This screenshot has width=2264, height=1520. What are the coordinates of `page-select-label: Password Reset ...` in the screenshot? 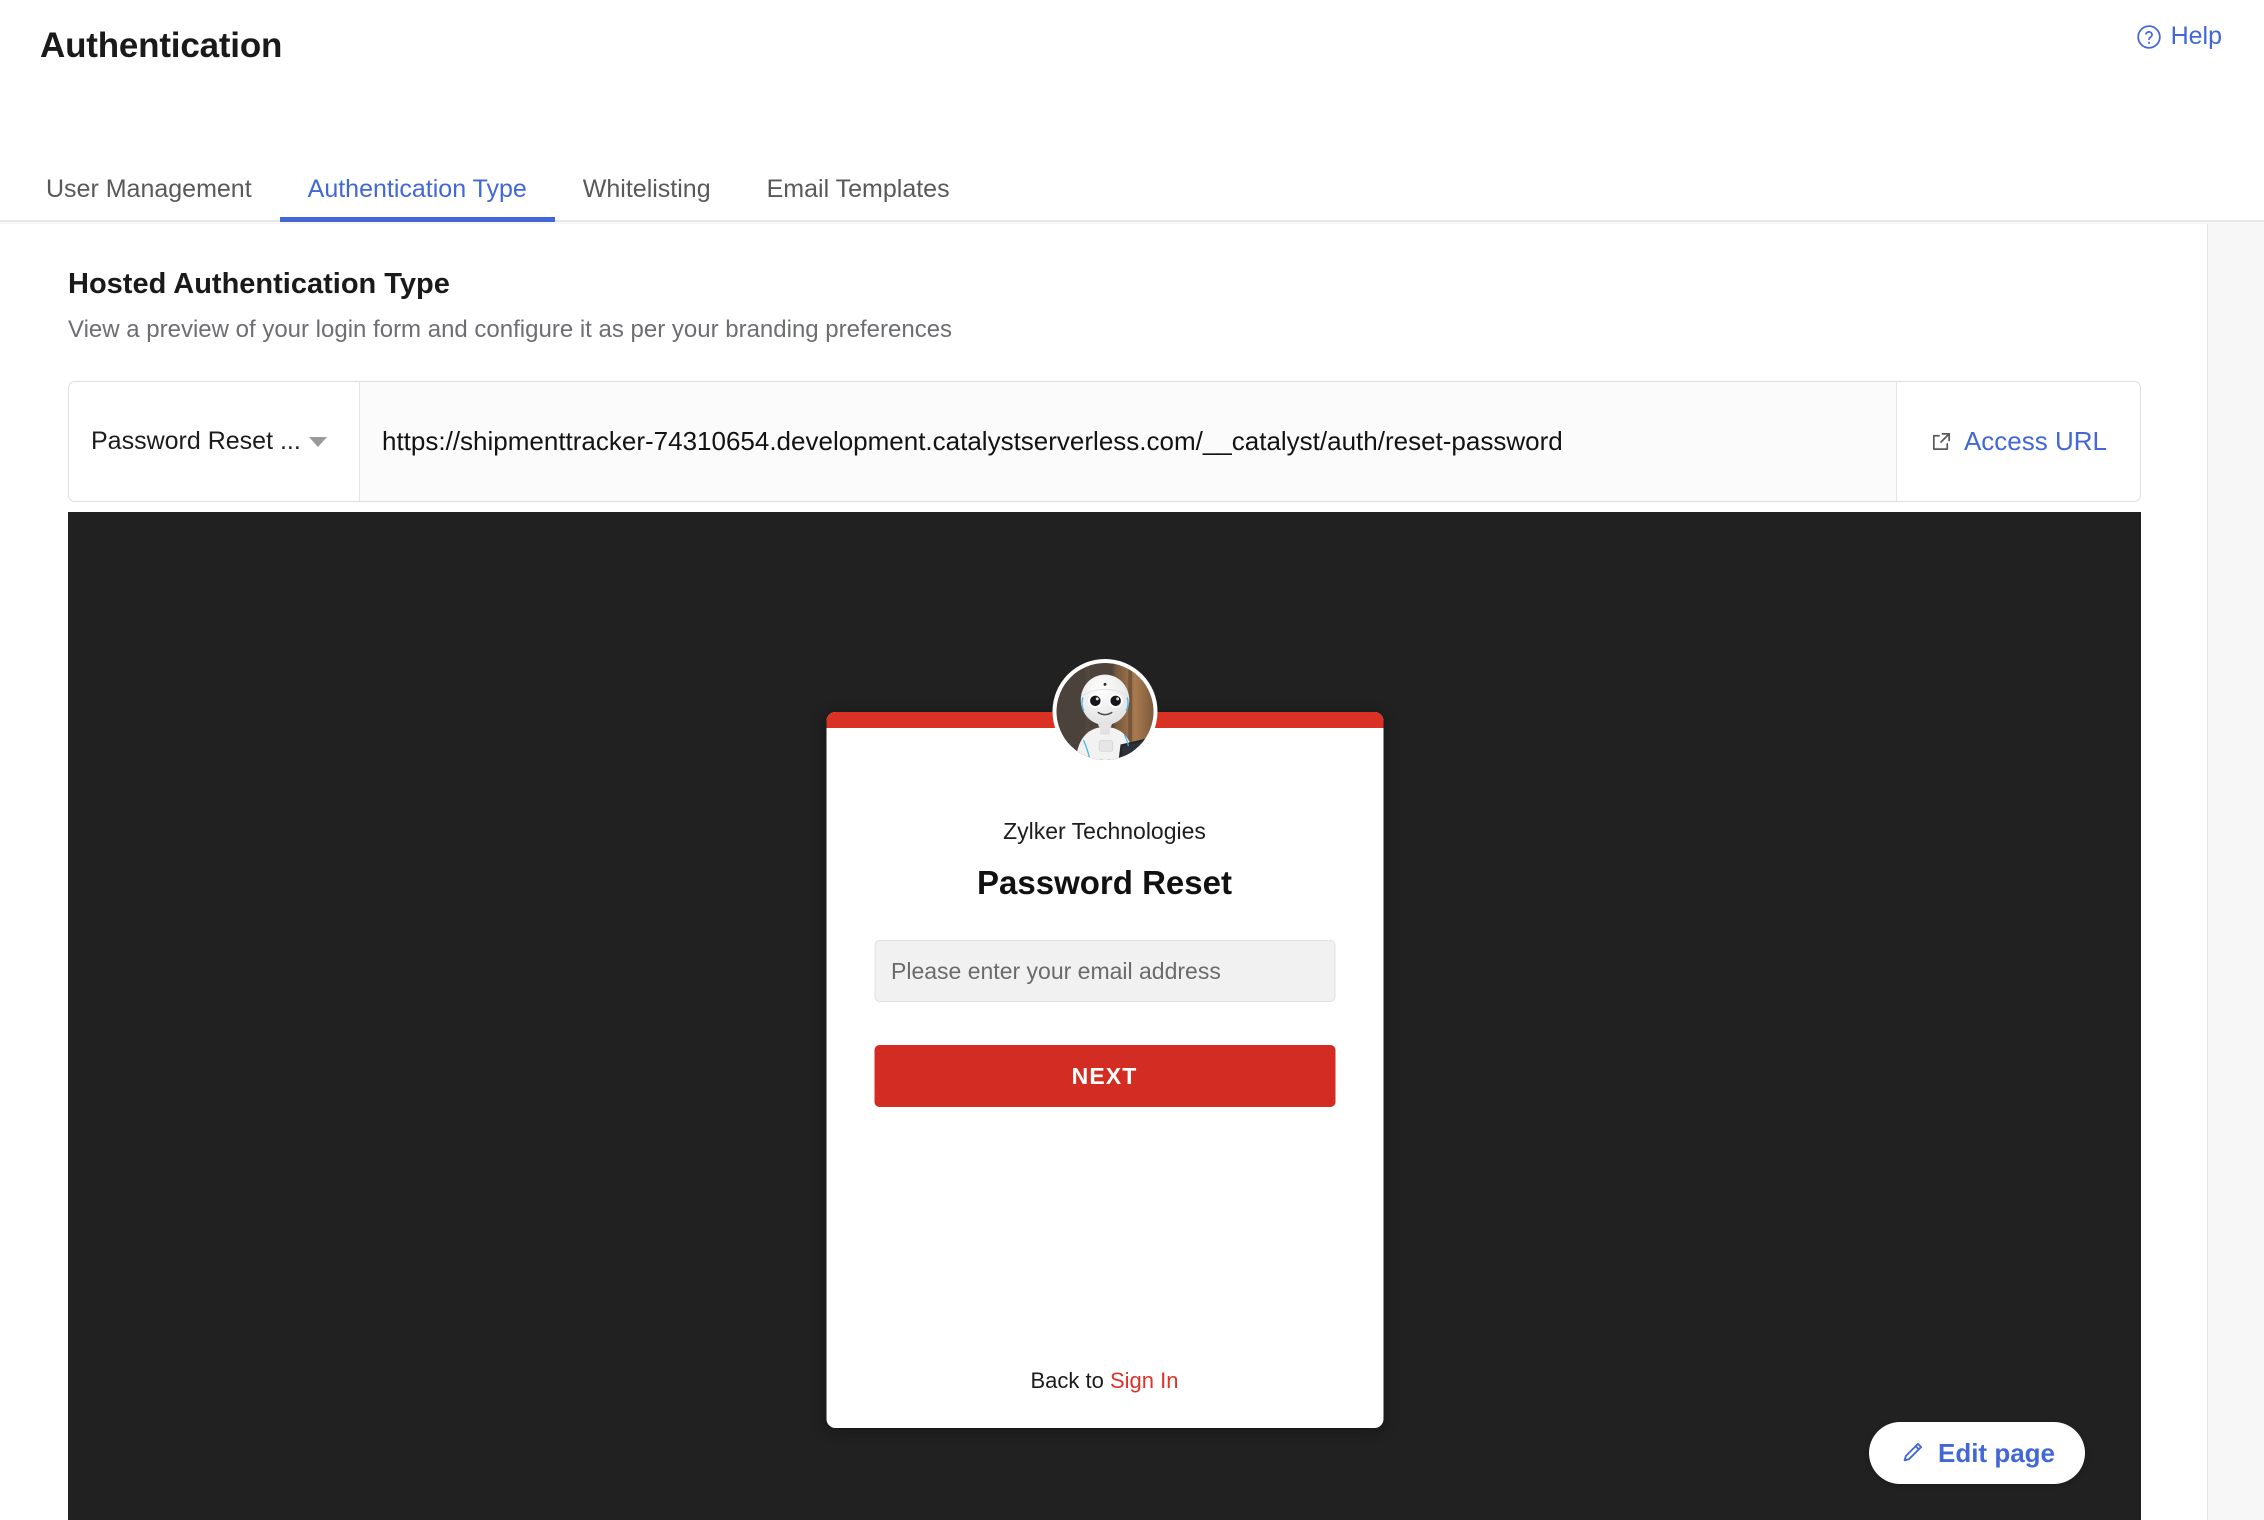 It's located at (196, 441).